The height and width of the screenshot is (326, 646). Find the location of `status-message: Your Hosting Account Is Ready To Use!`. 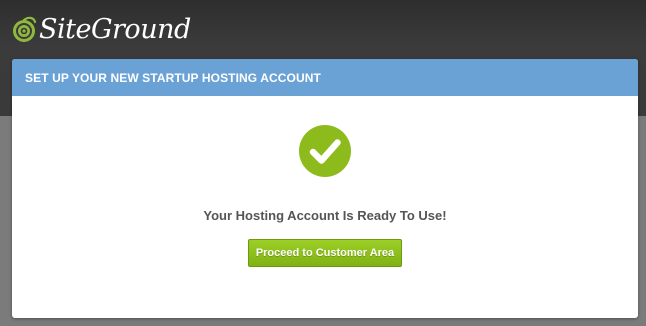

status-message: Your Hosting Account Is Ready To Use! is located at coordinates (325, 215).